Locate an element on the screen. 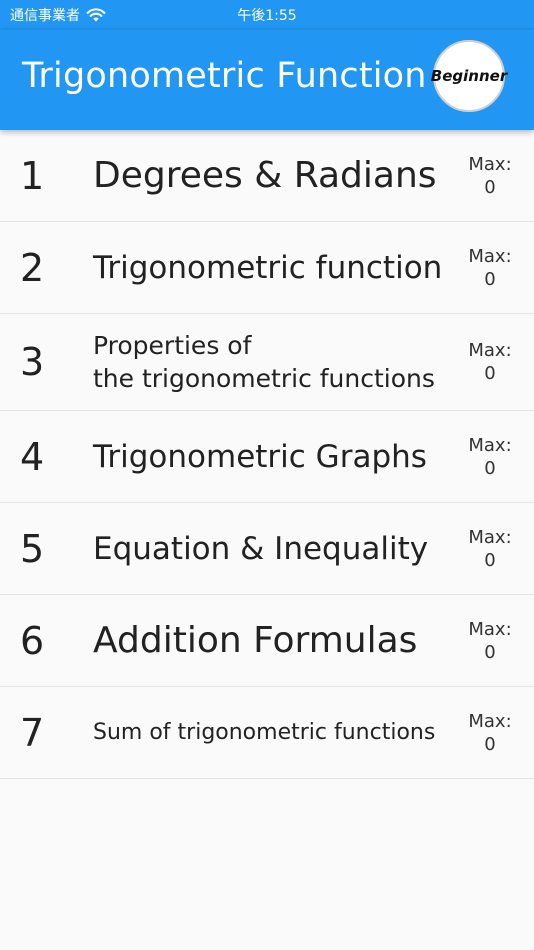 Image resolution: width=534 pixels, height=950 pixels. lesson-number: 5 is located at coordinates (32, 548).